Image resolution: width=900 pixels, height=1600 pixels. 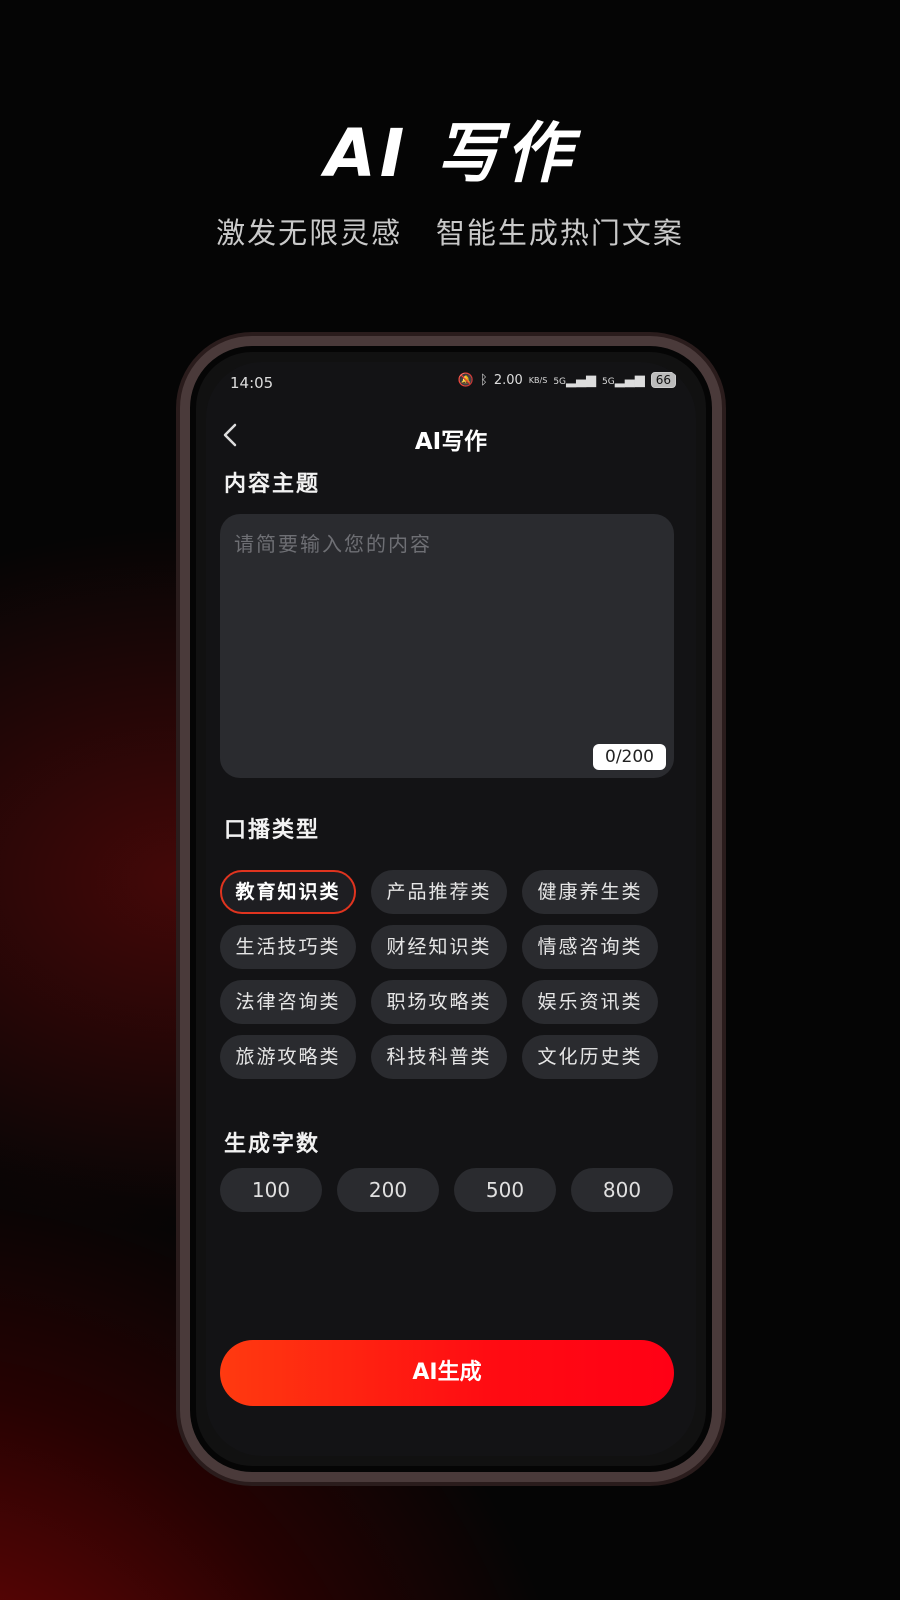 What do you see at coordinates (450, 233) in the screenshot?
I see `hero-subtitle: 激发无限灵感 智能生成热门文案` at bounding box center [450, 233].